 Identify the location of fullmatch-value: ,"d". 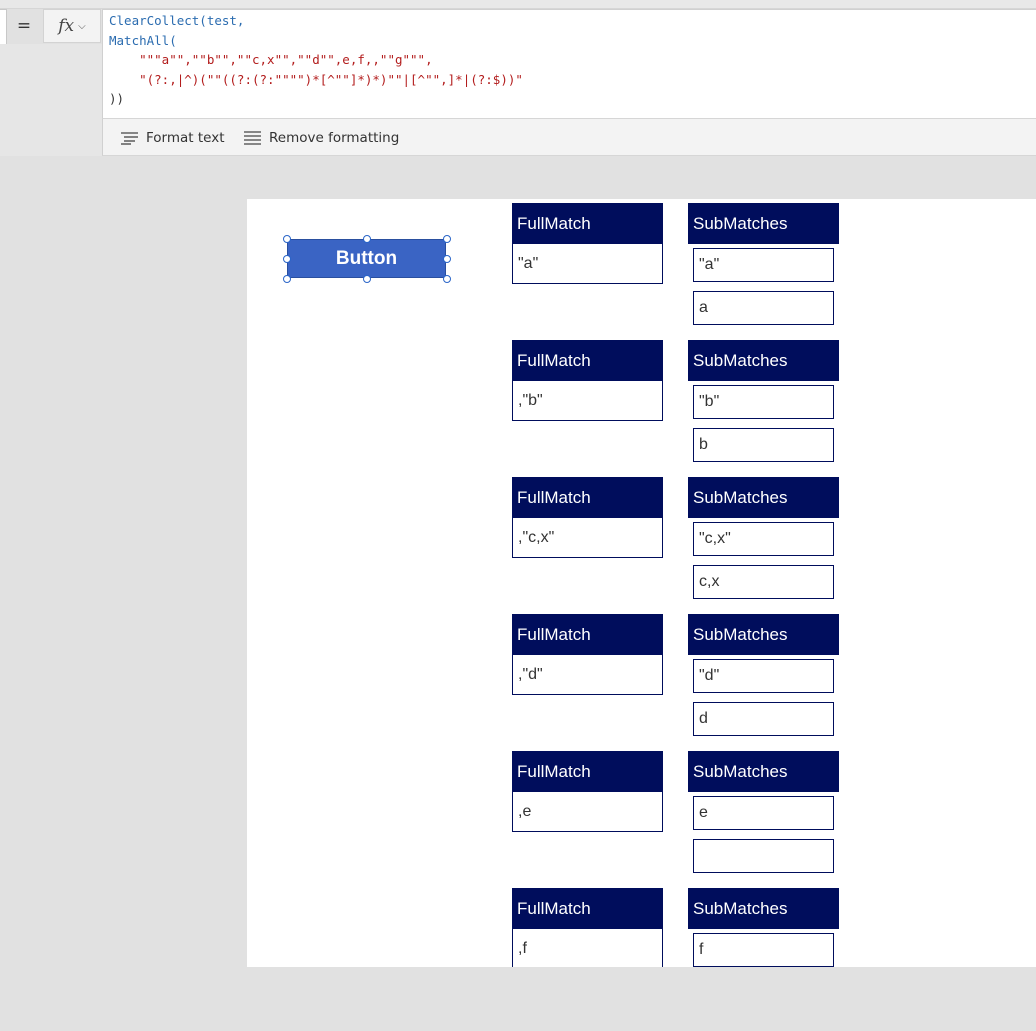
(587, 675).